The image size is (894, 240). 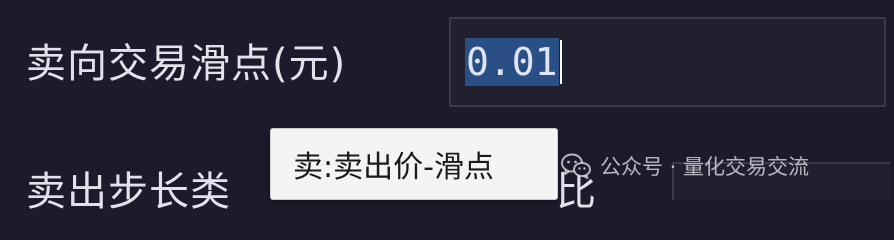 I want to click on sell-slippage-value: 0.01, so click(x=512, y=62).